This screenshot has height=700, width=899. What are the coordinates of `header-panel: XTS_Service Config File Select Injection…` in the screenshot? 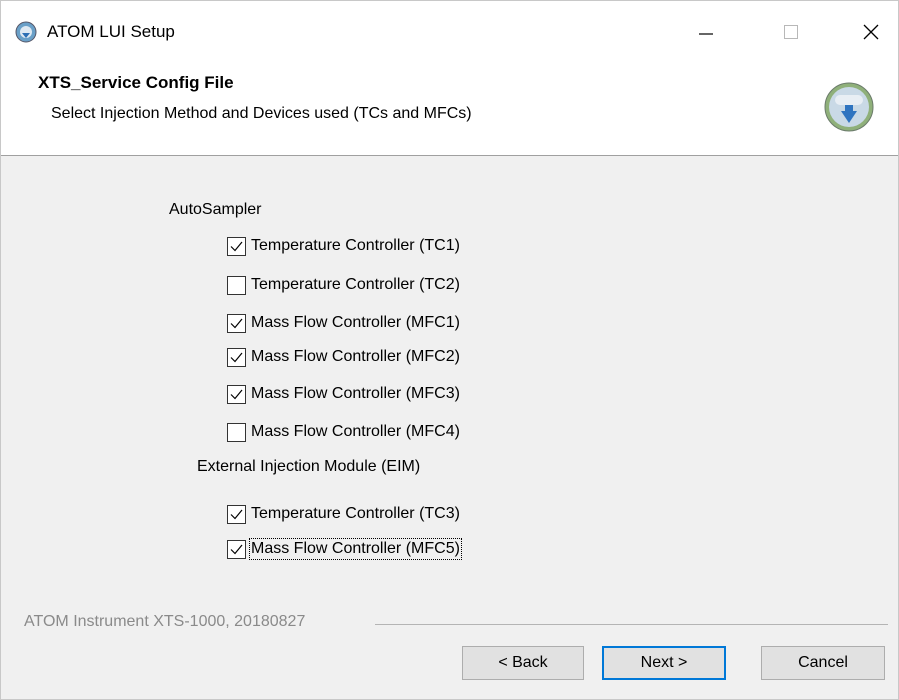 It's located at (449, 110).